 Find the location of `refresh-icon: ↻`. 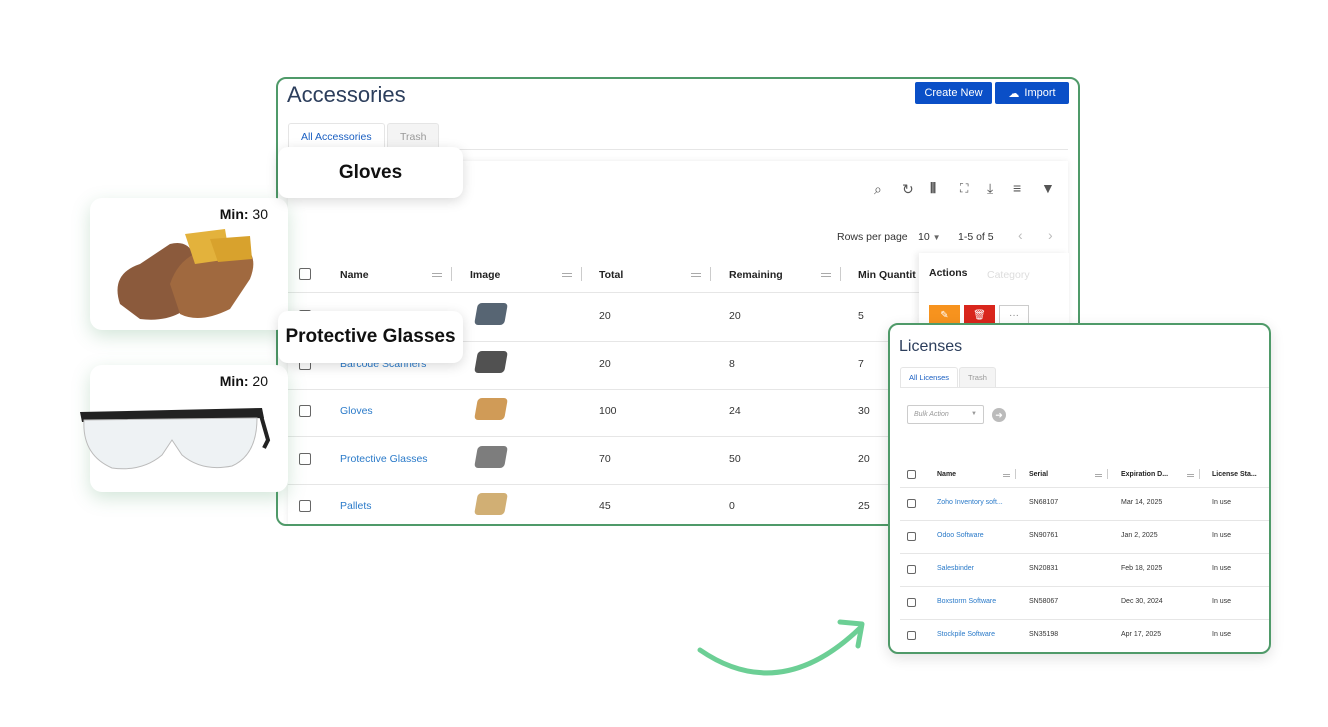

refresh-icon: ↻ is located at coordinates (908, 189).